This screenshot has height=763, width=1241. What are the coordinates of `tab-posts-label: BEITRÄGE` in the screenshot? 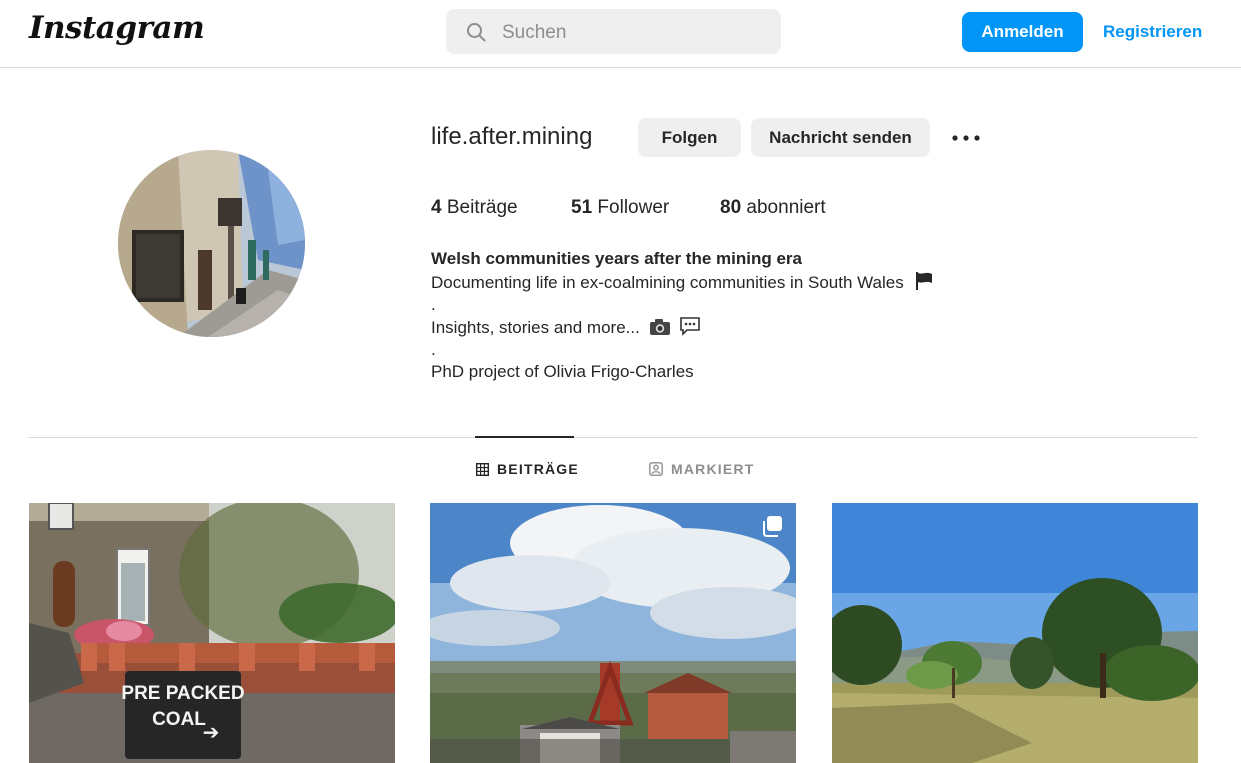 It's located at (538, 469).